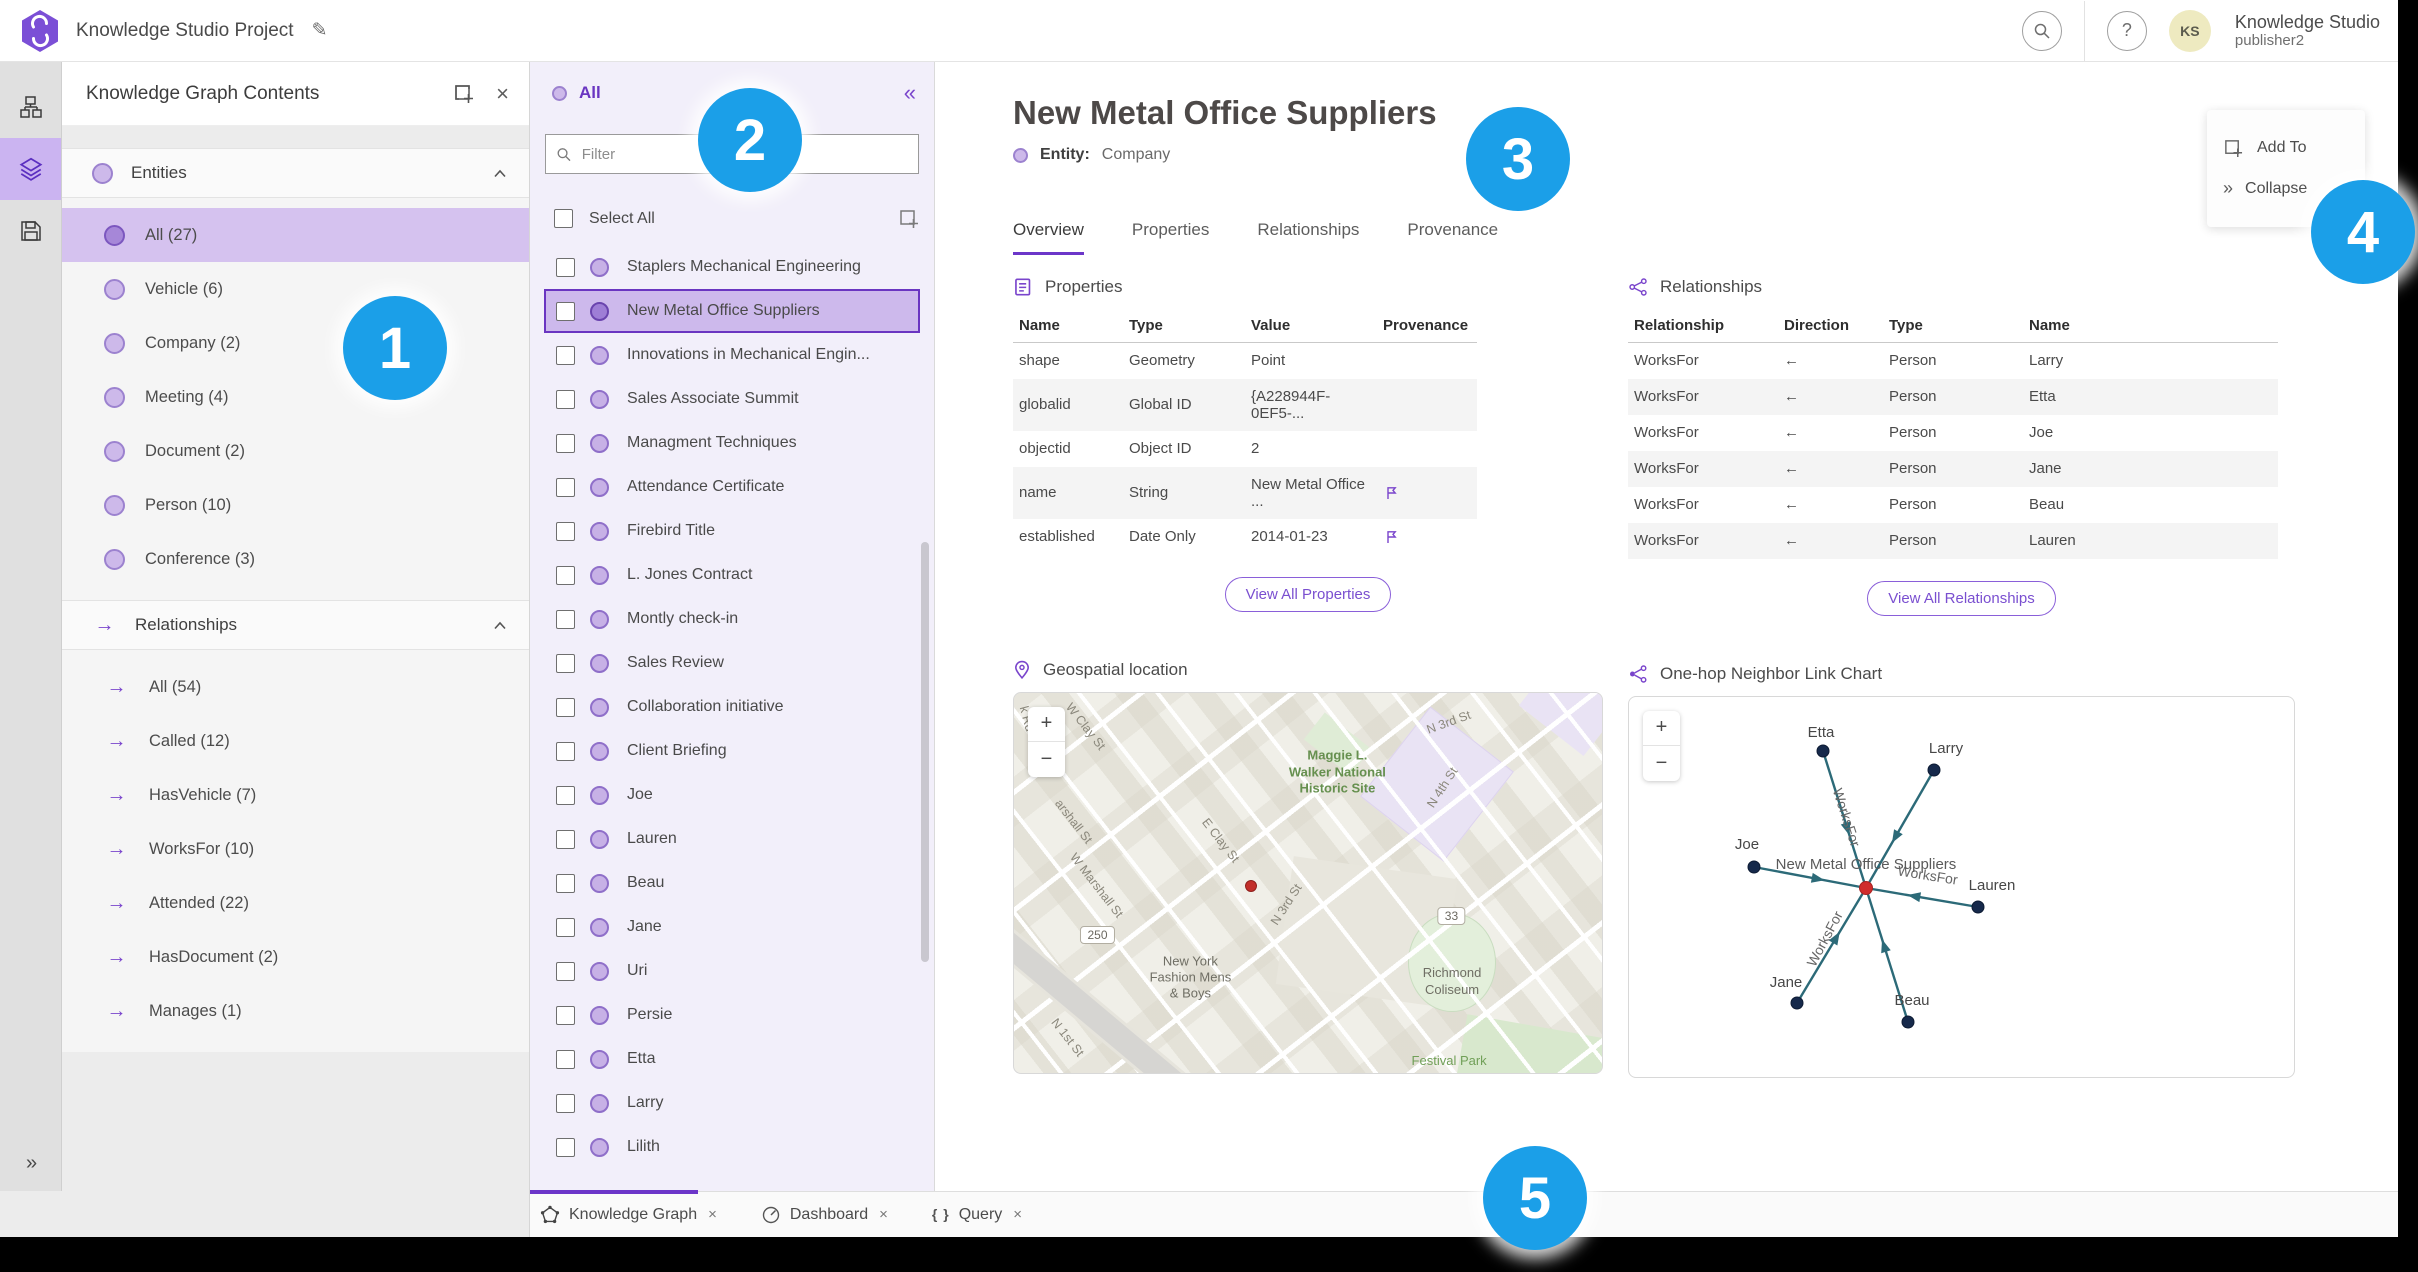  I want to click on tab-properties: Properties, so click(1170, 237).